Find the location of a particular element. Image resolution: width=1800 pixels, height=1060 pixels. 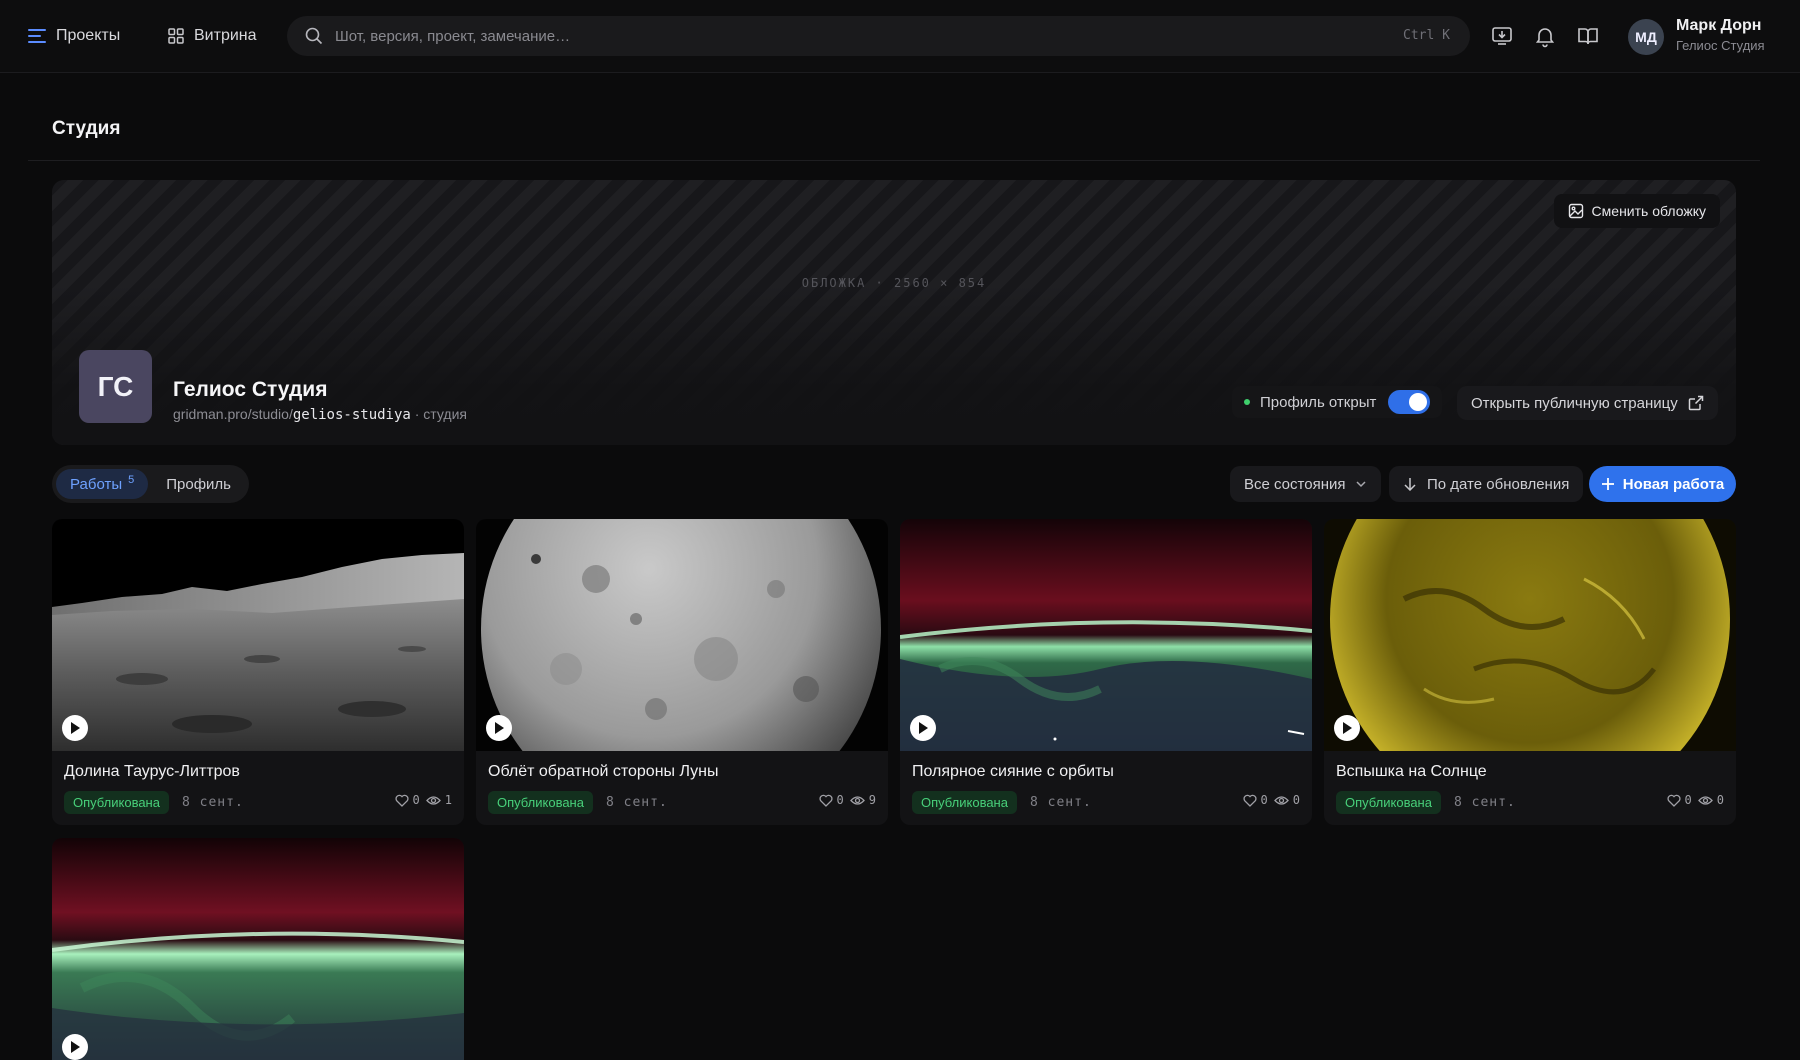

showcase-label: Витрина is located at coordinates (225, 35).